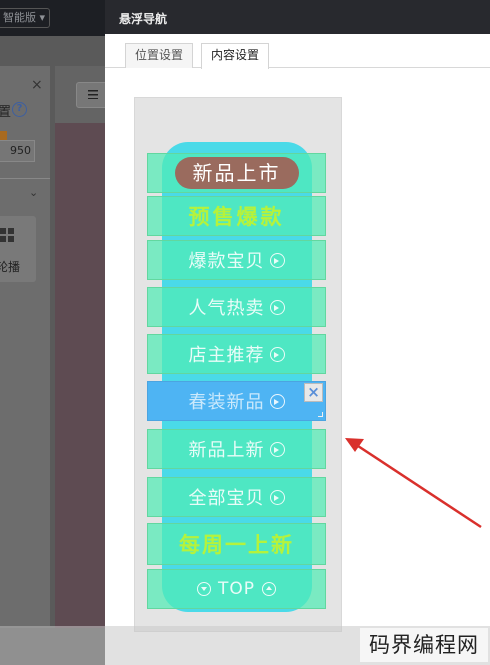  I want to click on dialog-titlebar: 悬浮导航, so click(297, 17).